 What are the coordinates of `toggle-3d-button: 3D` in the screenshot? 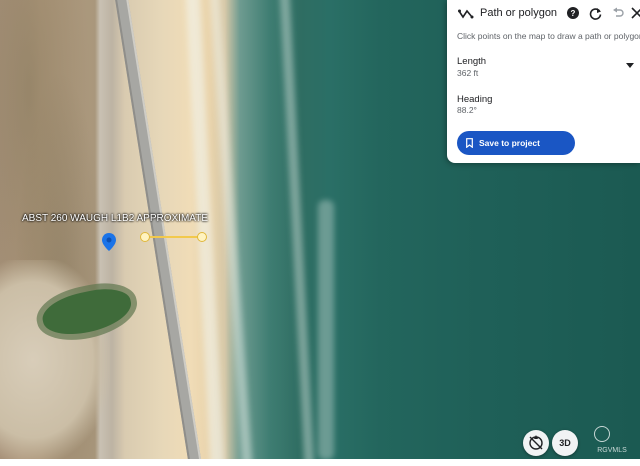 It's located at (565, 443).